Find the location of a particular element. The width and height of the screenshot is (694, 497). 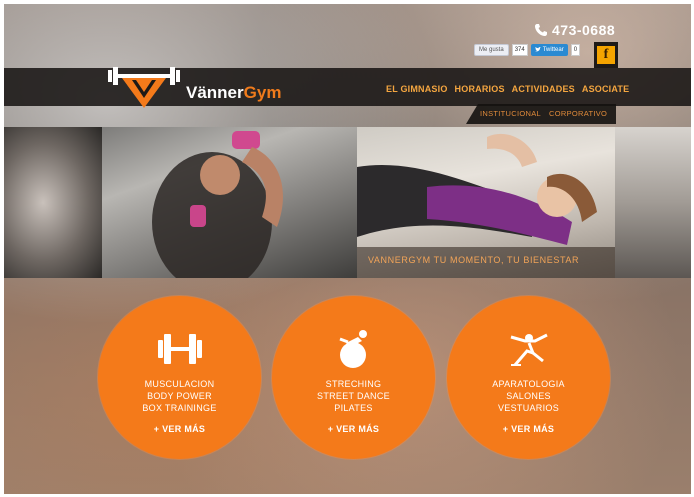

brand-part2: Gym is located at coordinates (262, 92).